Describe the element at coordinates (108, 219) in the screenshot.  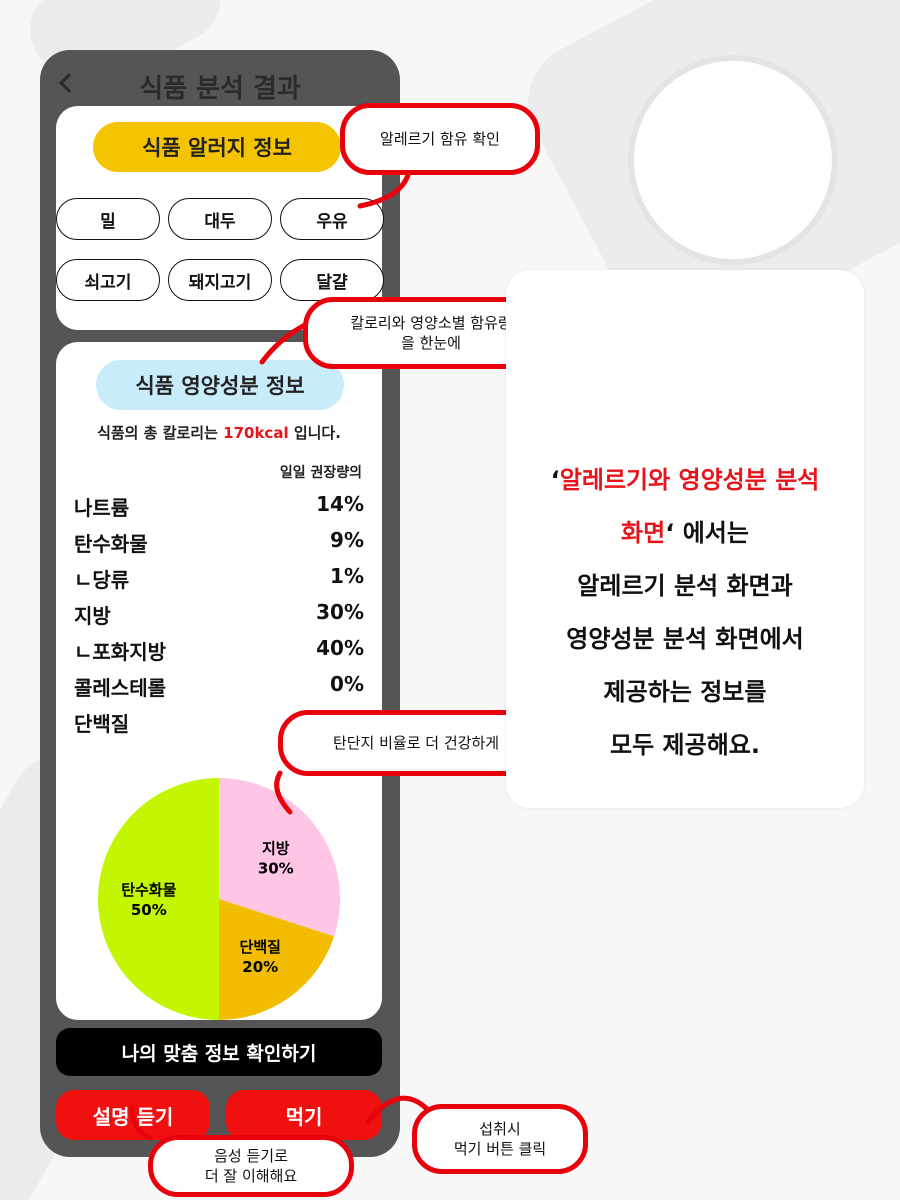
I see `allergy-chip: 밀` at that location.